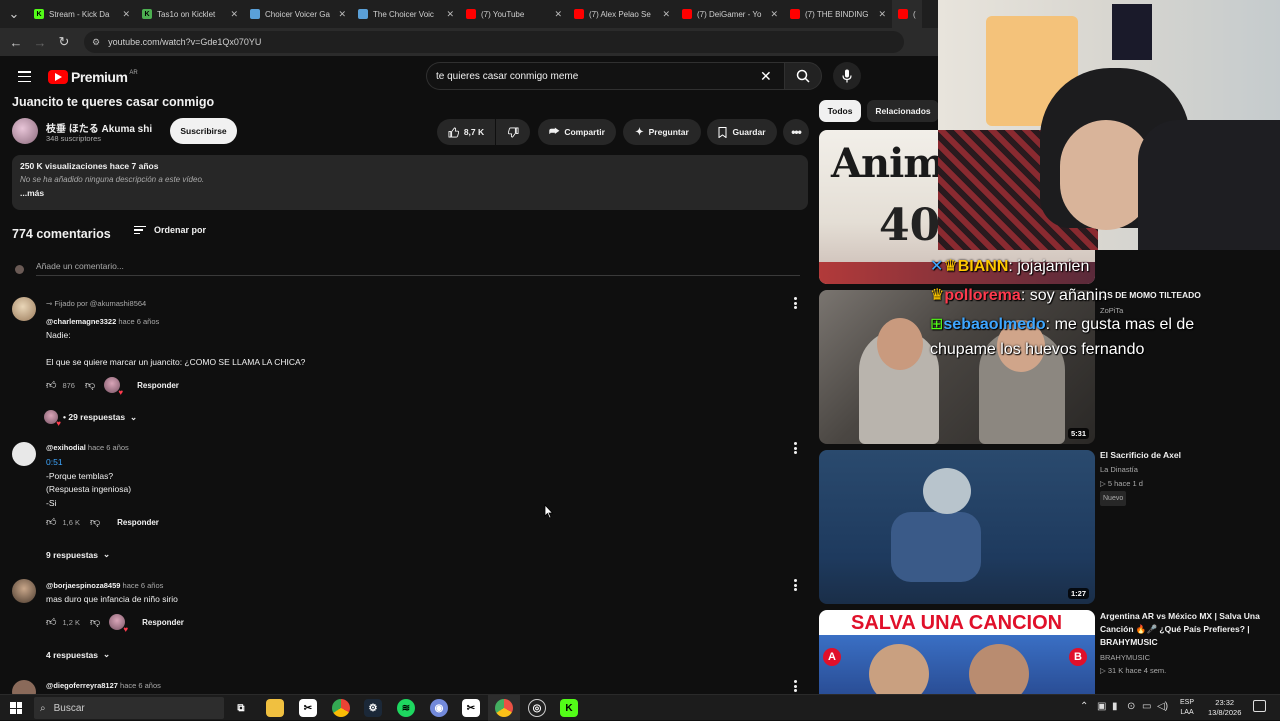  I want to click on like-button: 8,7 K, so click(466, 132).